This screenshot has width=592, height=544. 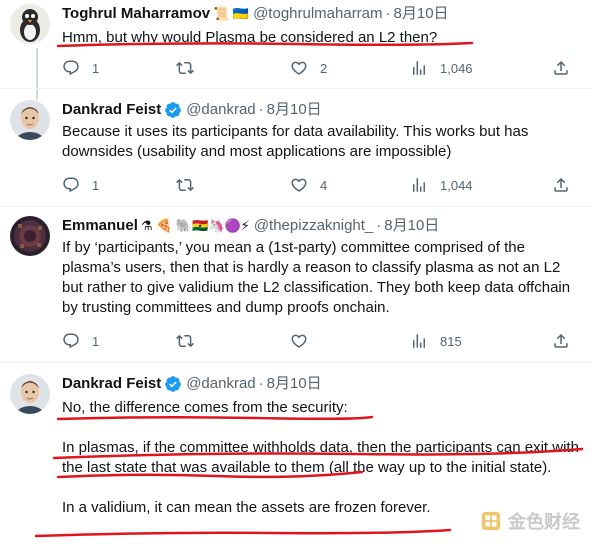 What do you see at coordinates (195, 225) in the screenshot?
I see `author-badges: ⚗ 🍕 🐘🇬🇭🦄🟣⚡` at bounding box center [195, 225].